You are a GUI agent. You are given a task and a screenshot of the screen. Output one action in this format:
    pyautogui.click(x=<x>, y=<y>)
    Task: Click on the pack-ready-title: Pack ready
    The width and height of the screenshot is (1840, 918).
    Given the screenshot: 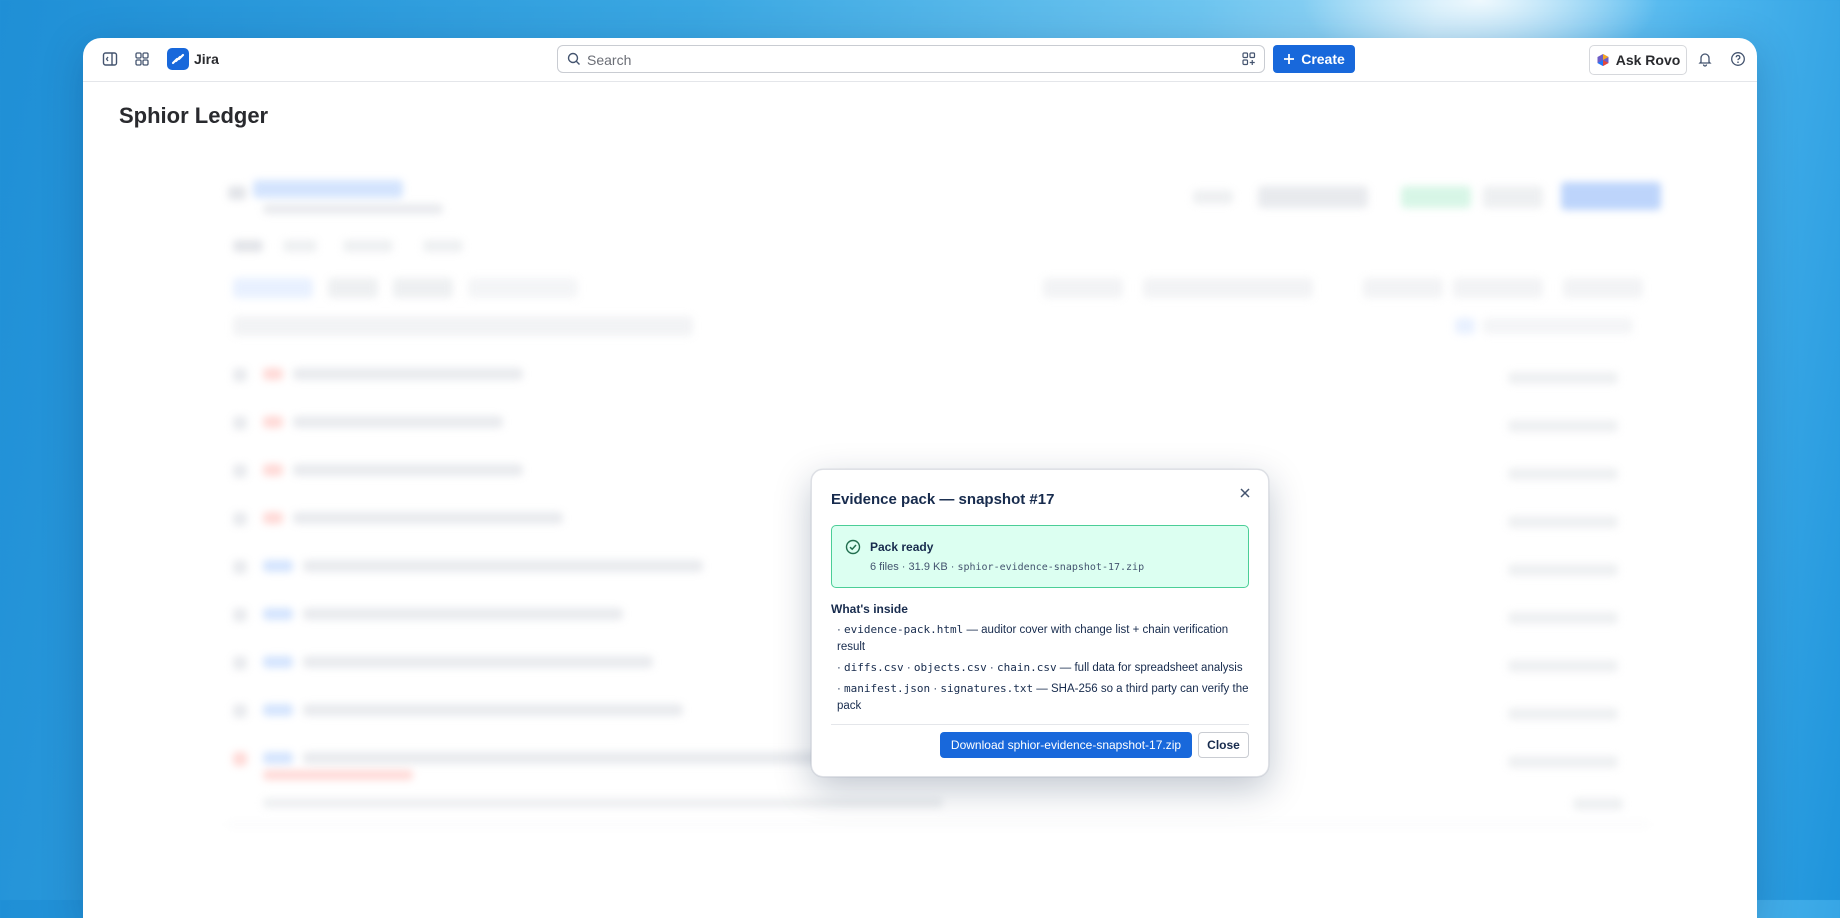 What is the action you would take?
    pyautogui.click(x=902, y=547)
    